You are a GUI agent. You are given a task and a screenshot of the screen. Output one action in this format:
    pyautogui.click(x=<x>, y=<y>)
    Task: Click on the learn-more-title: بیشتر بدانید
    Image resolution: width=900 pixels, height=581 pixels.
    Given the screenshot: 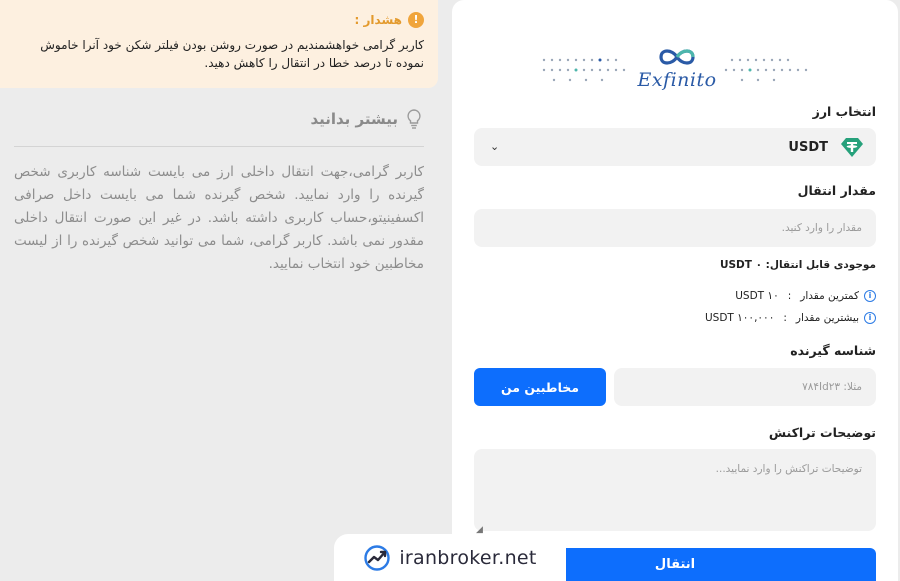 What is the action you would take?
    pyautogui.click(x=354, y=119)
    